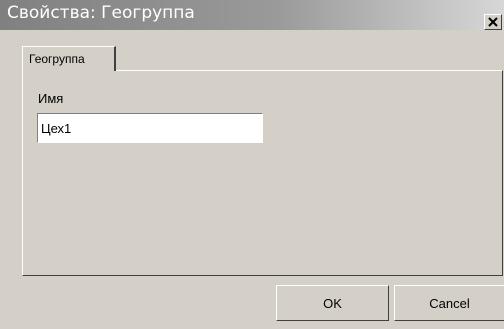  I want to click on title-bar: Свойства: Геогруппа, so click(252, 15).